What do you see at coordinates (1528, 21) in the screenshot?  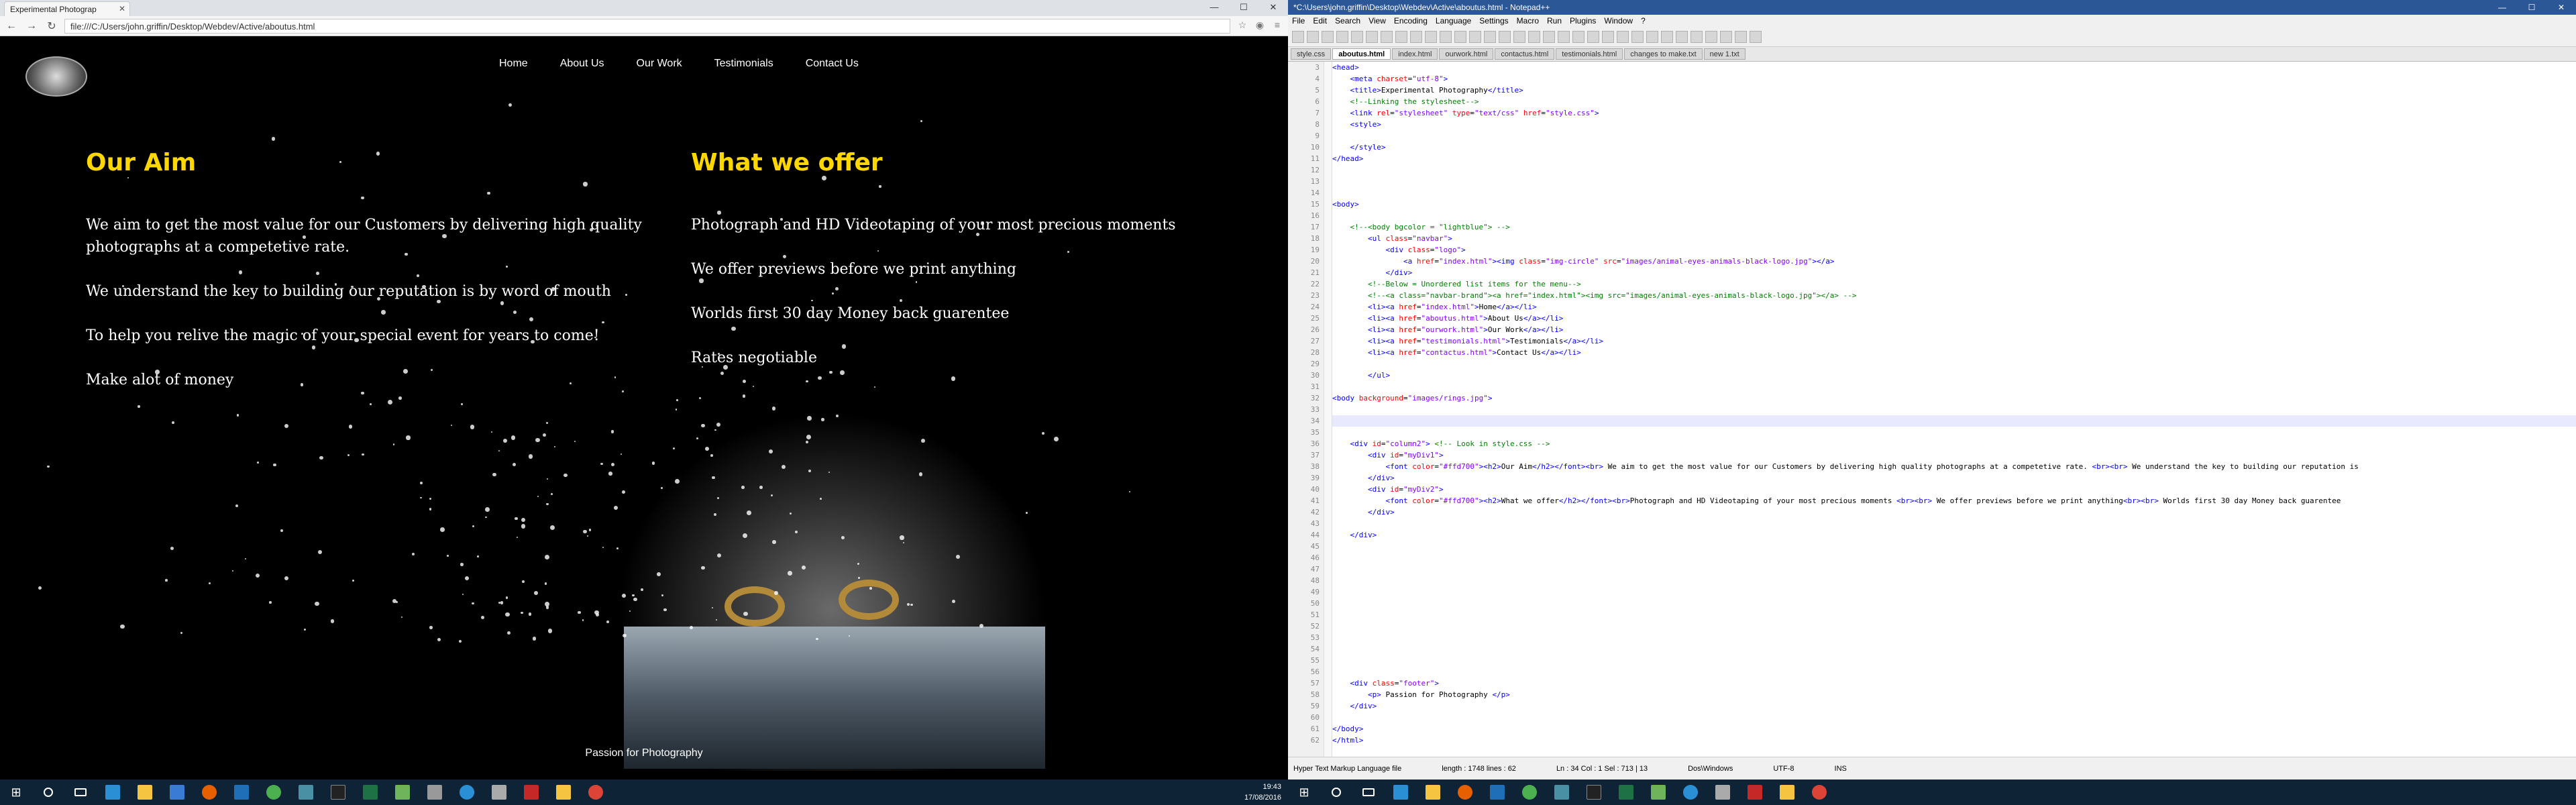 I see `menu-item: Macro` at bounding box center [1528, 21].